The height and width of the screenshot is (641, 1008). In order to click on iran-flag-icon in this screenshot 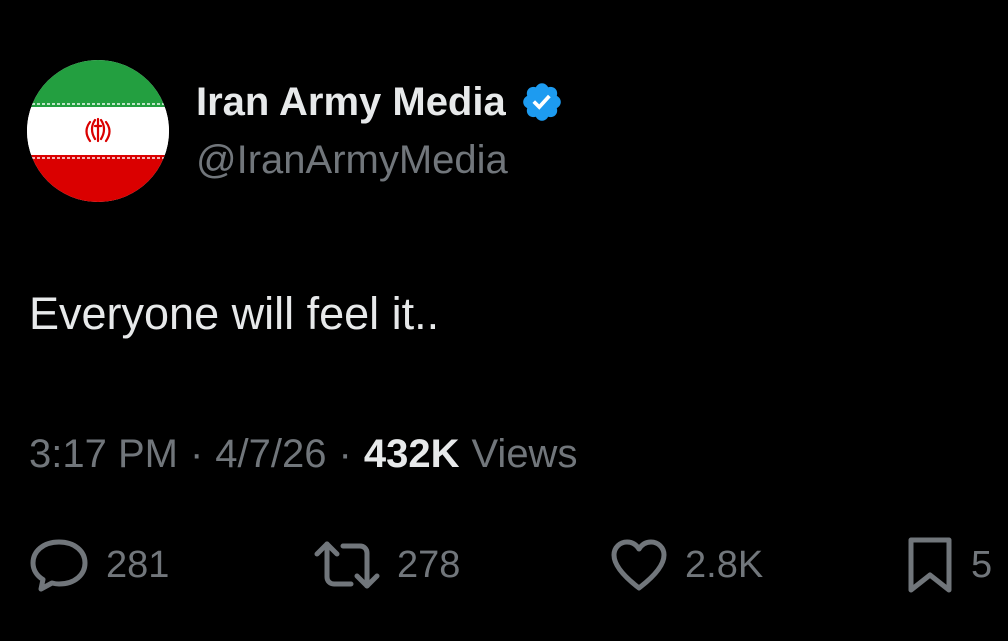, I will do `click(98, 131)`.